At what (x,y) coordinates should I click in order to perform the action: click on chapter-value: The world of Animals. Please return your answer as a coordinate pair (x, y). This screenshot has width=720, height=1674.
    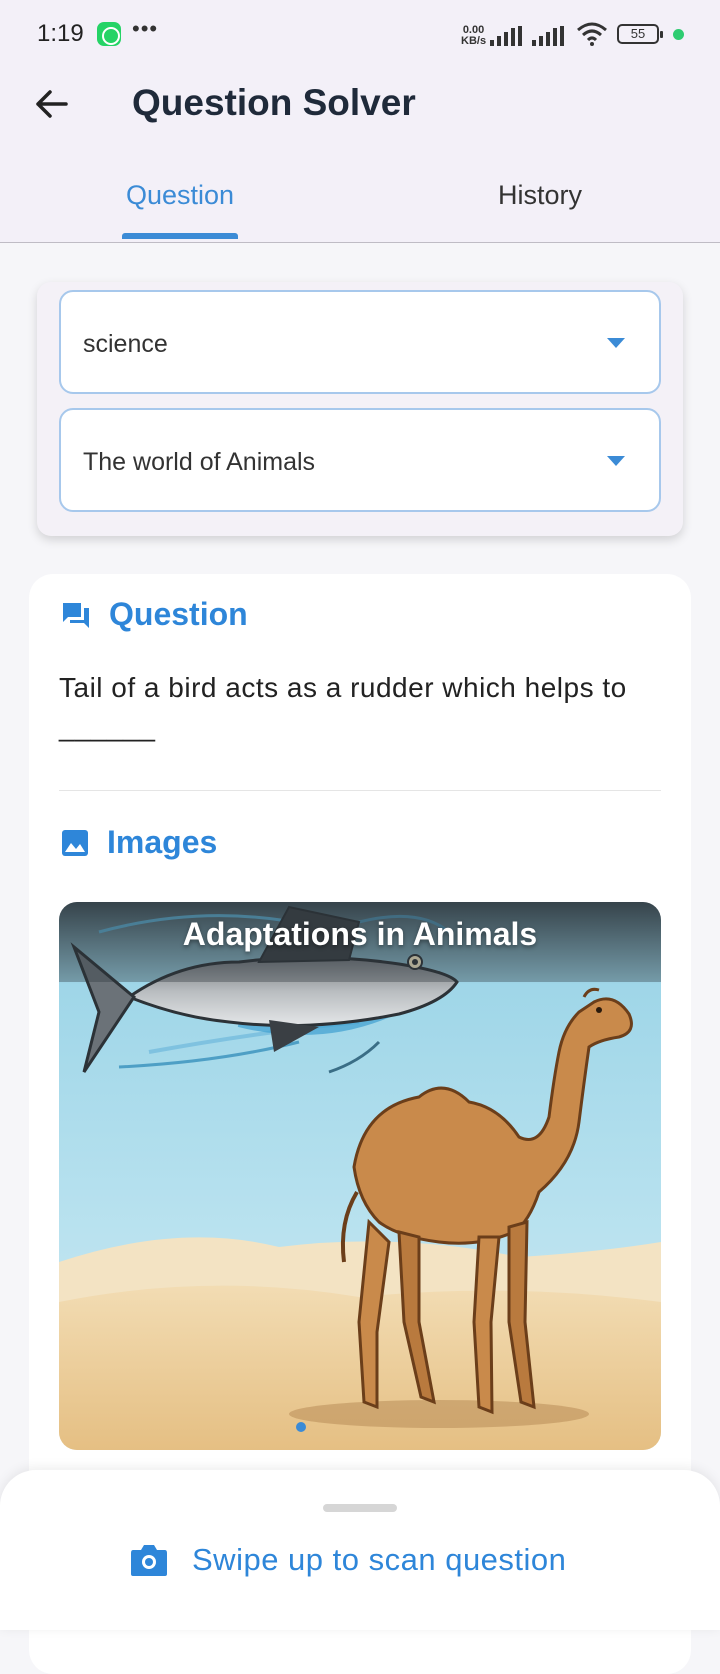
    Looking at the image, I should click on (199, 462).